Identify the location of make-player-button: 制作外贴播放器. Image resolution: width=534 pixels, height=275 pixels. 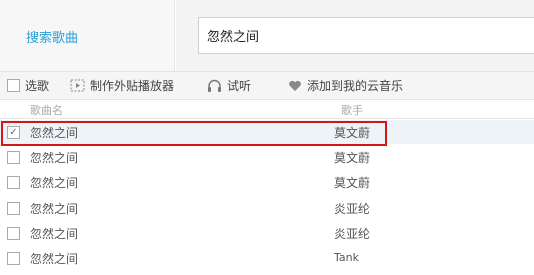
(122, 85).